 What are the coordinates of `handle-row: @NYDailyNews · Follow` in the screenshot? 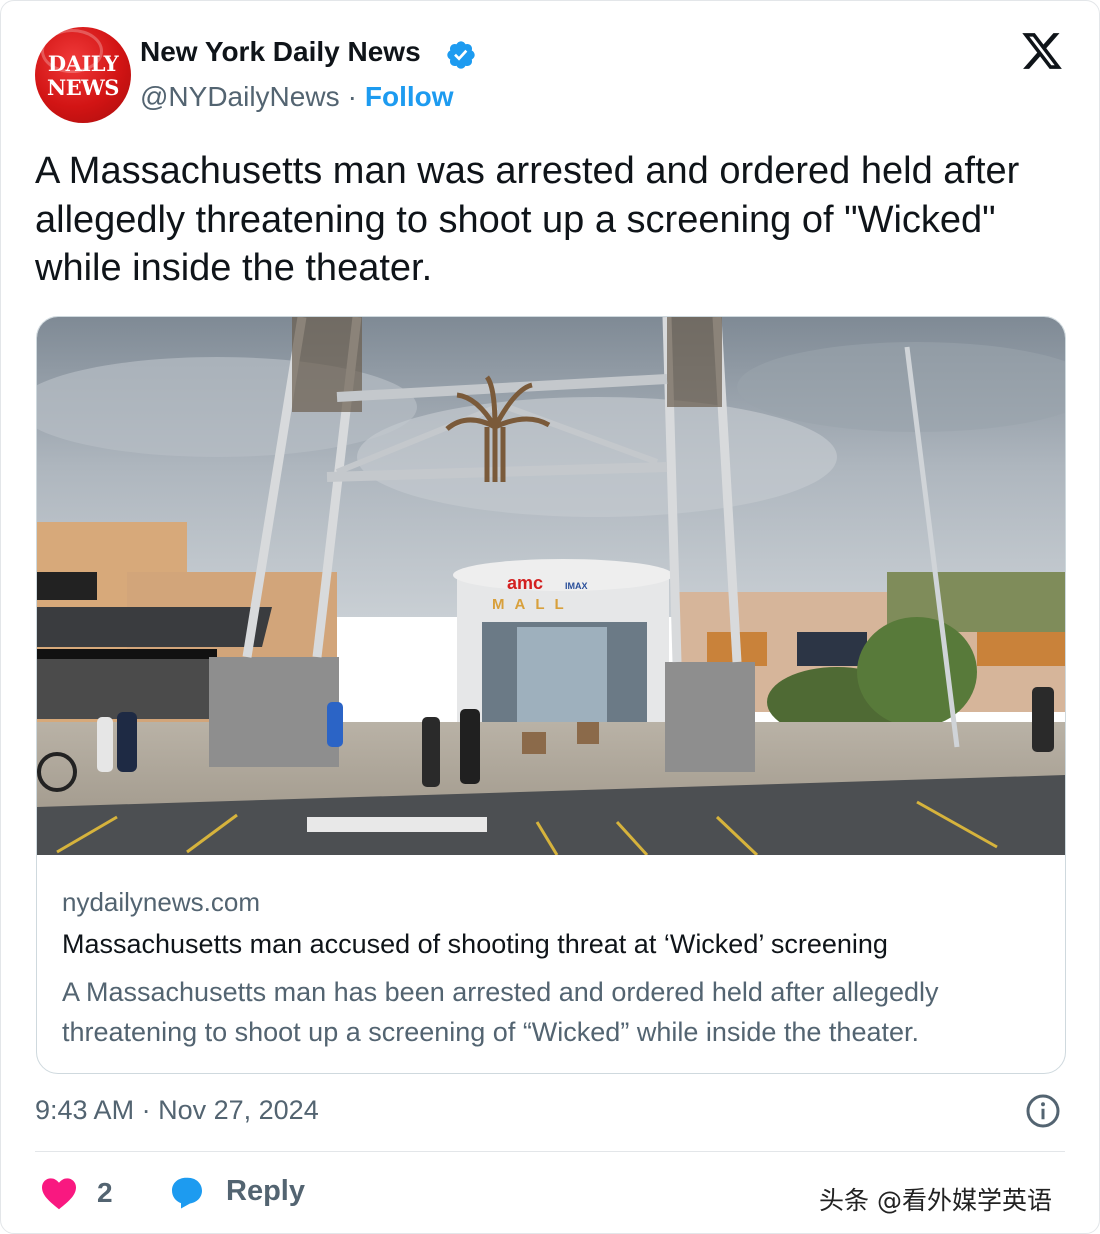 It's located at (297, 97).